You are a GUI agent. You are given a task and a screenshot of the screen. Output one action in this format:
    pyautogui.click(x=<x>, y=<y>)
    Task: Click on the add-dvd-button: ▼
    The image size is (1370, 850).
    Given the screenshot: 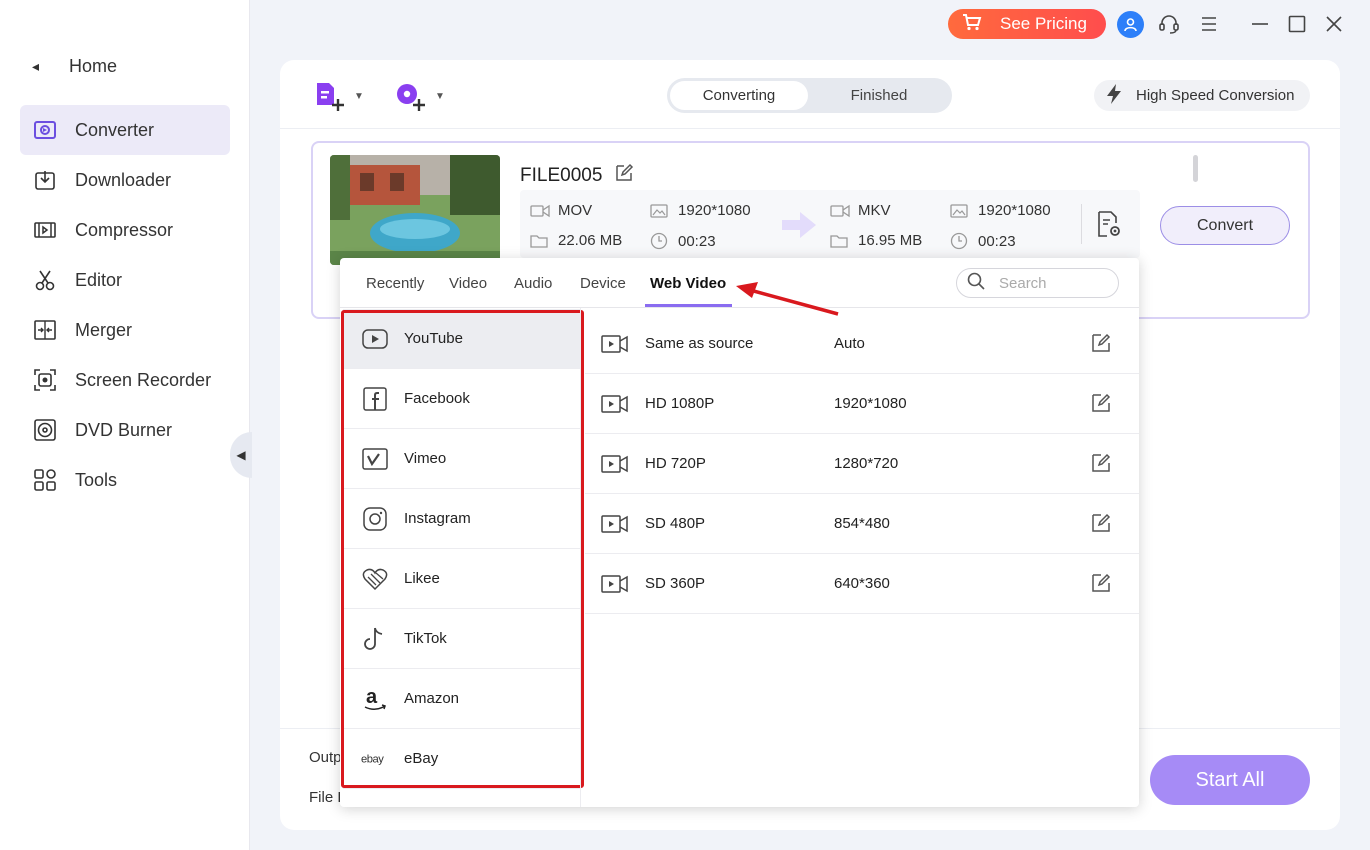 What is the action you would take?
    pyautogui.click(x=420, y=96)
    